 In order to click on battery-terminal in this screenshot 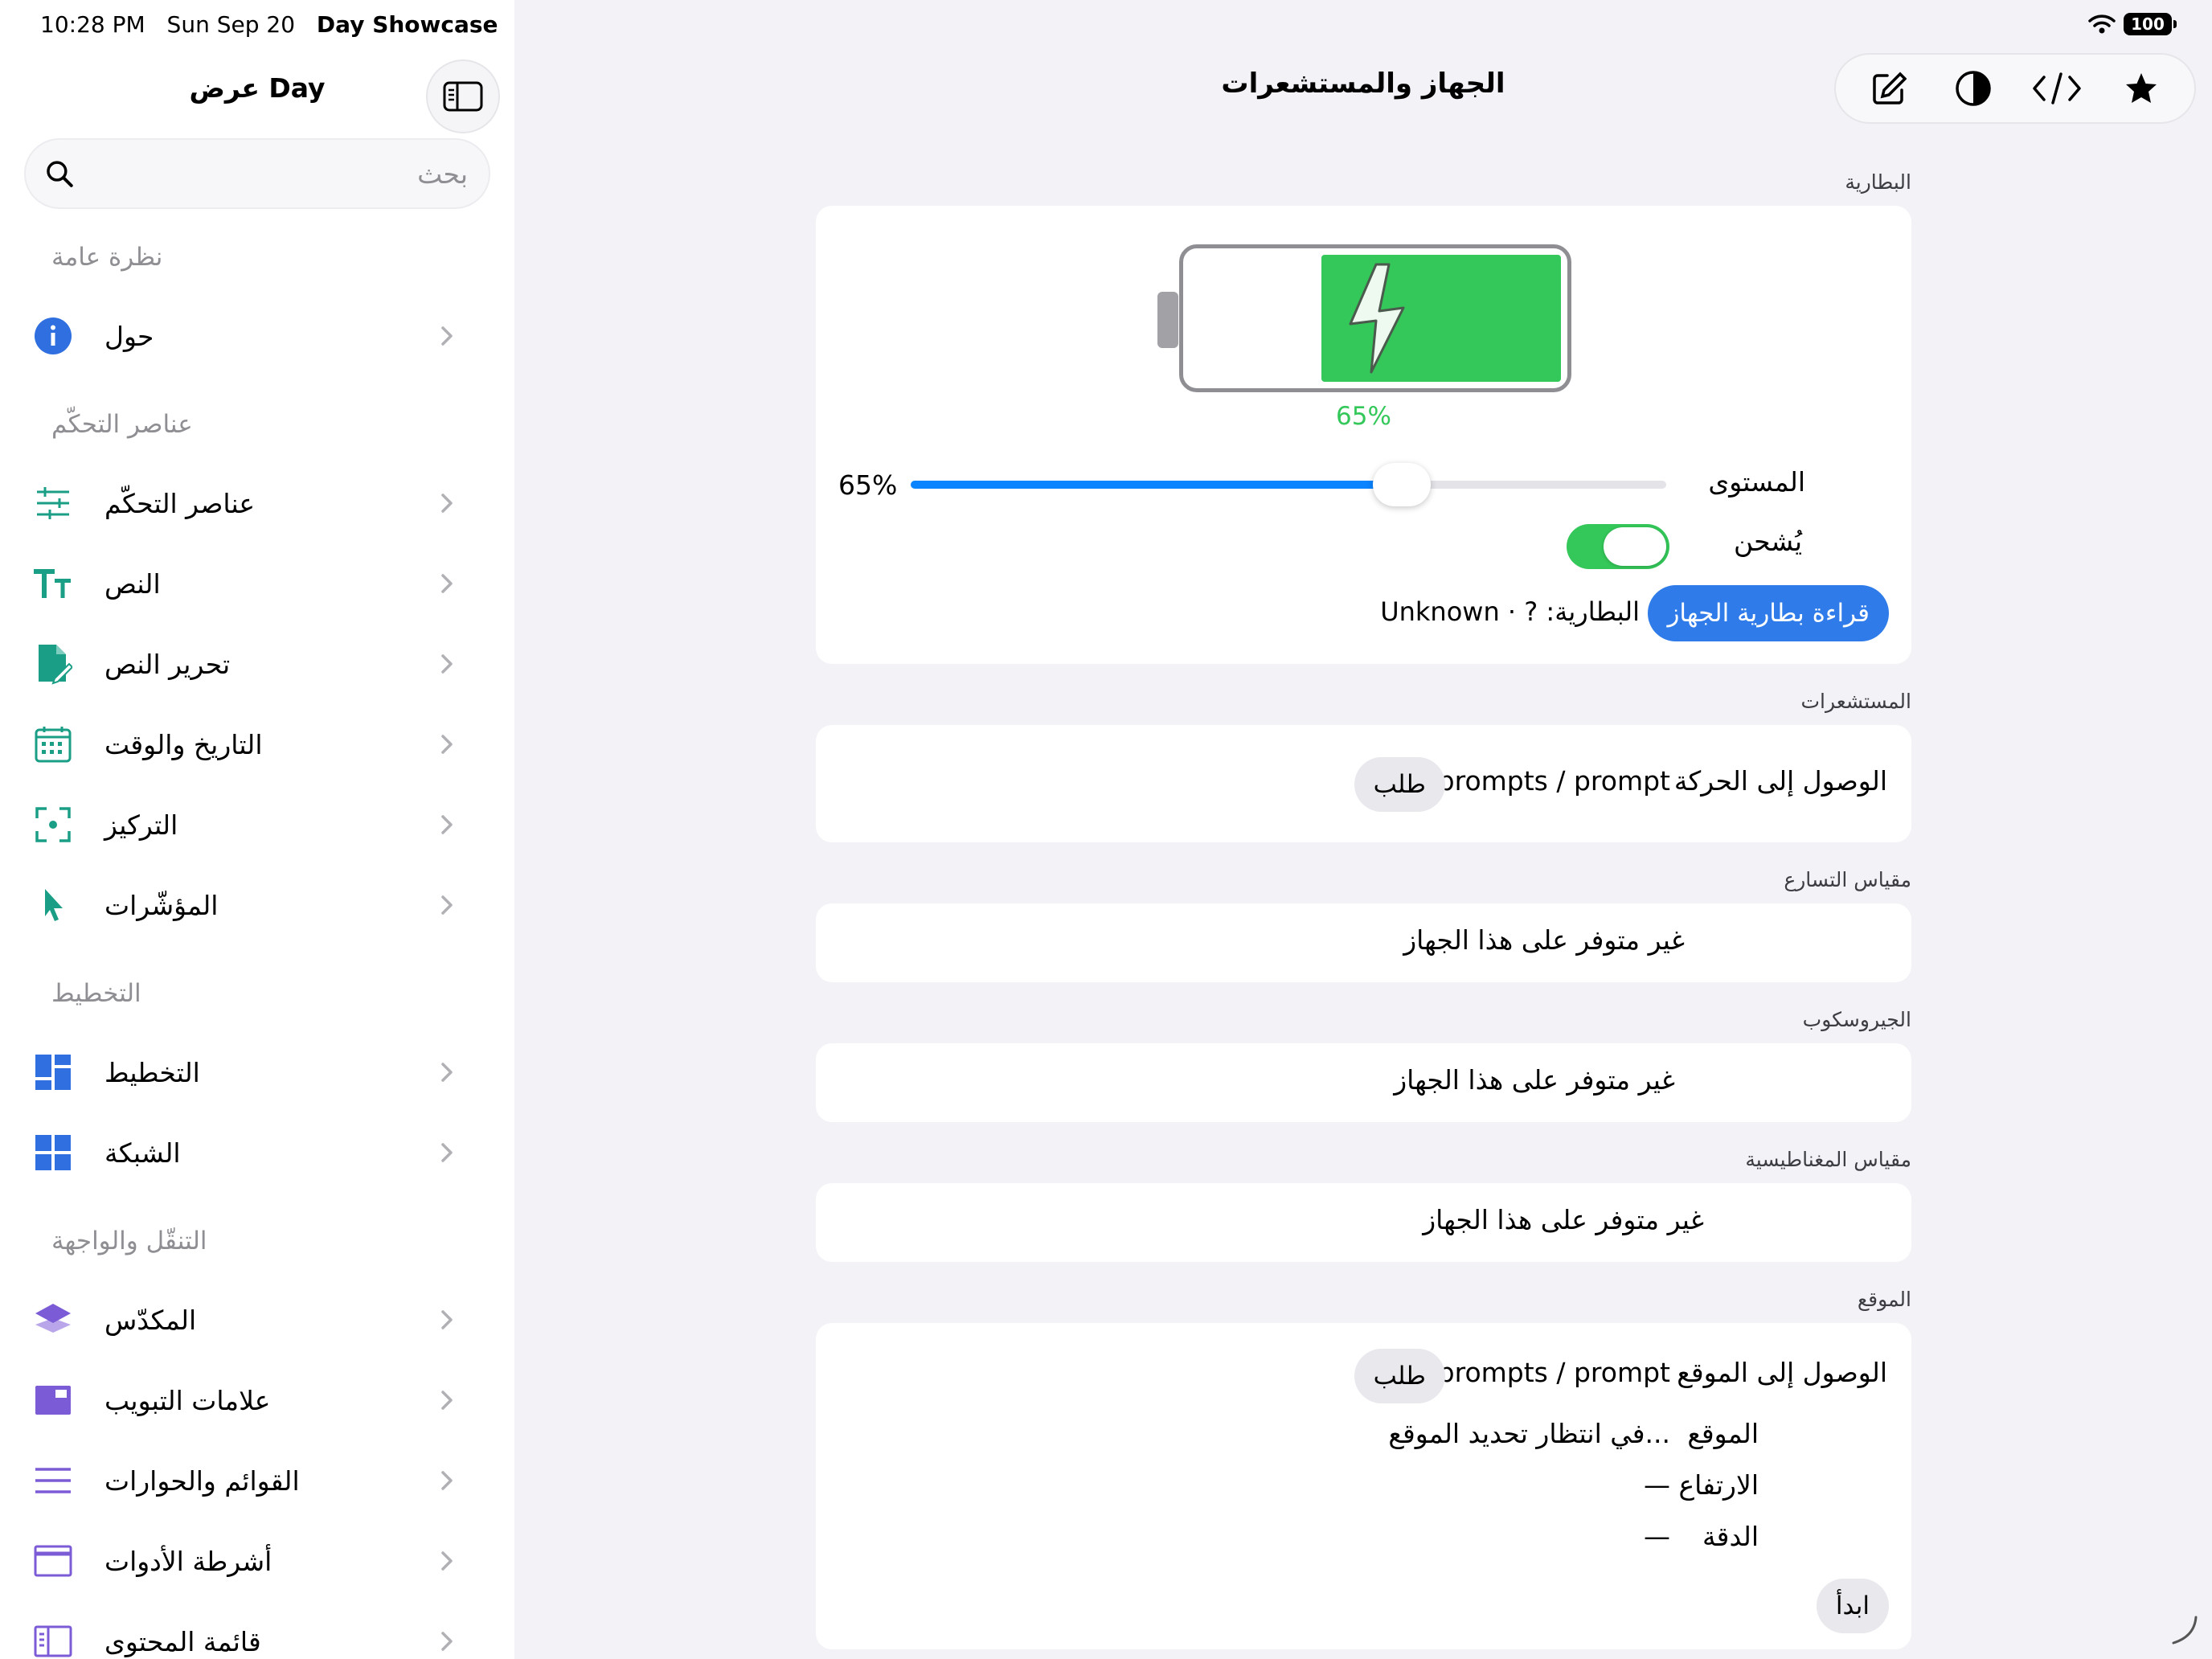, I will do `click(1167, 320)`.